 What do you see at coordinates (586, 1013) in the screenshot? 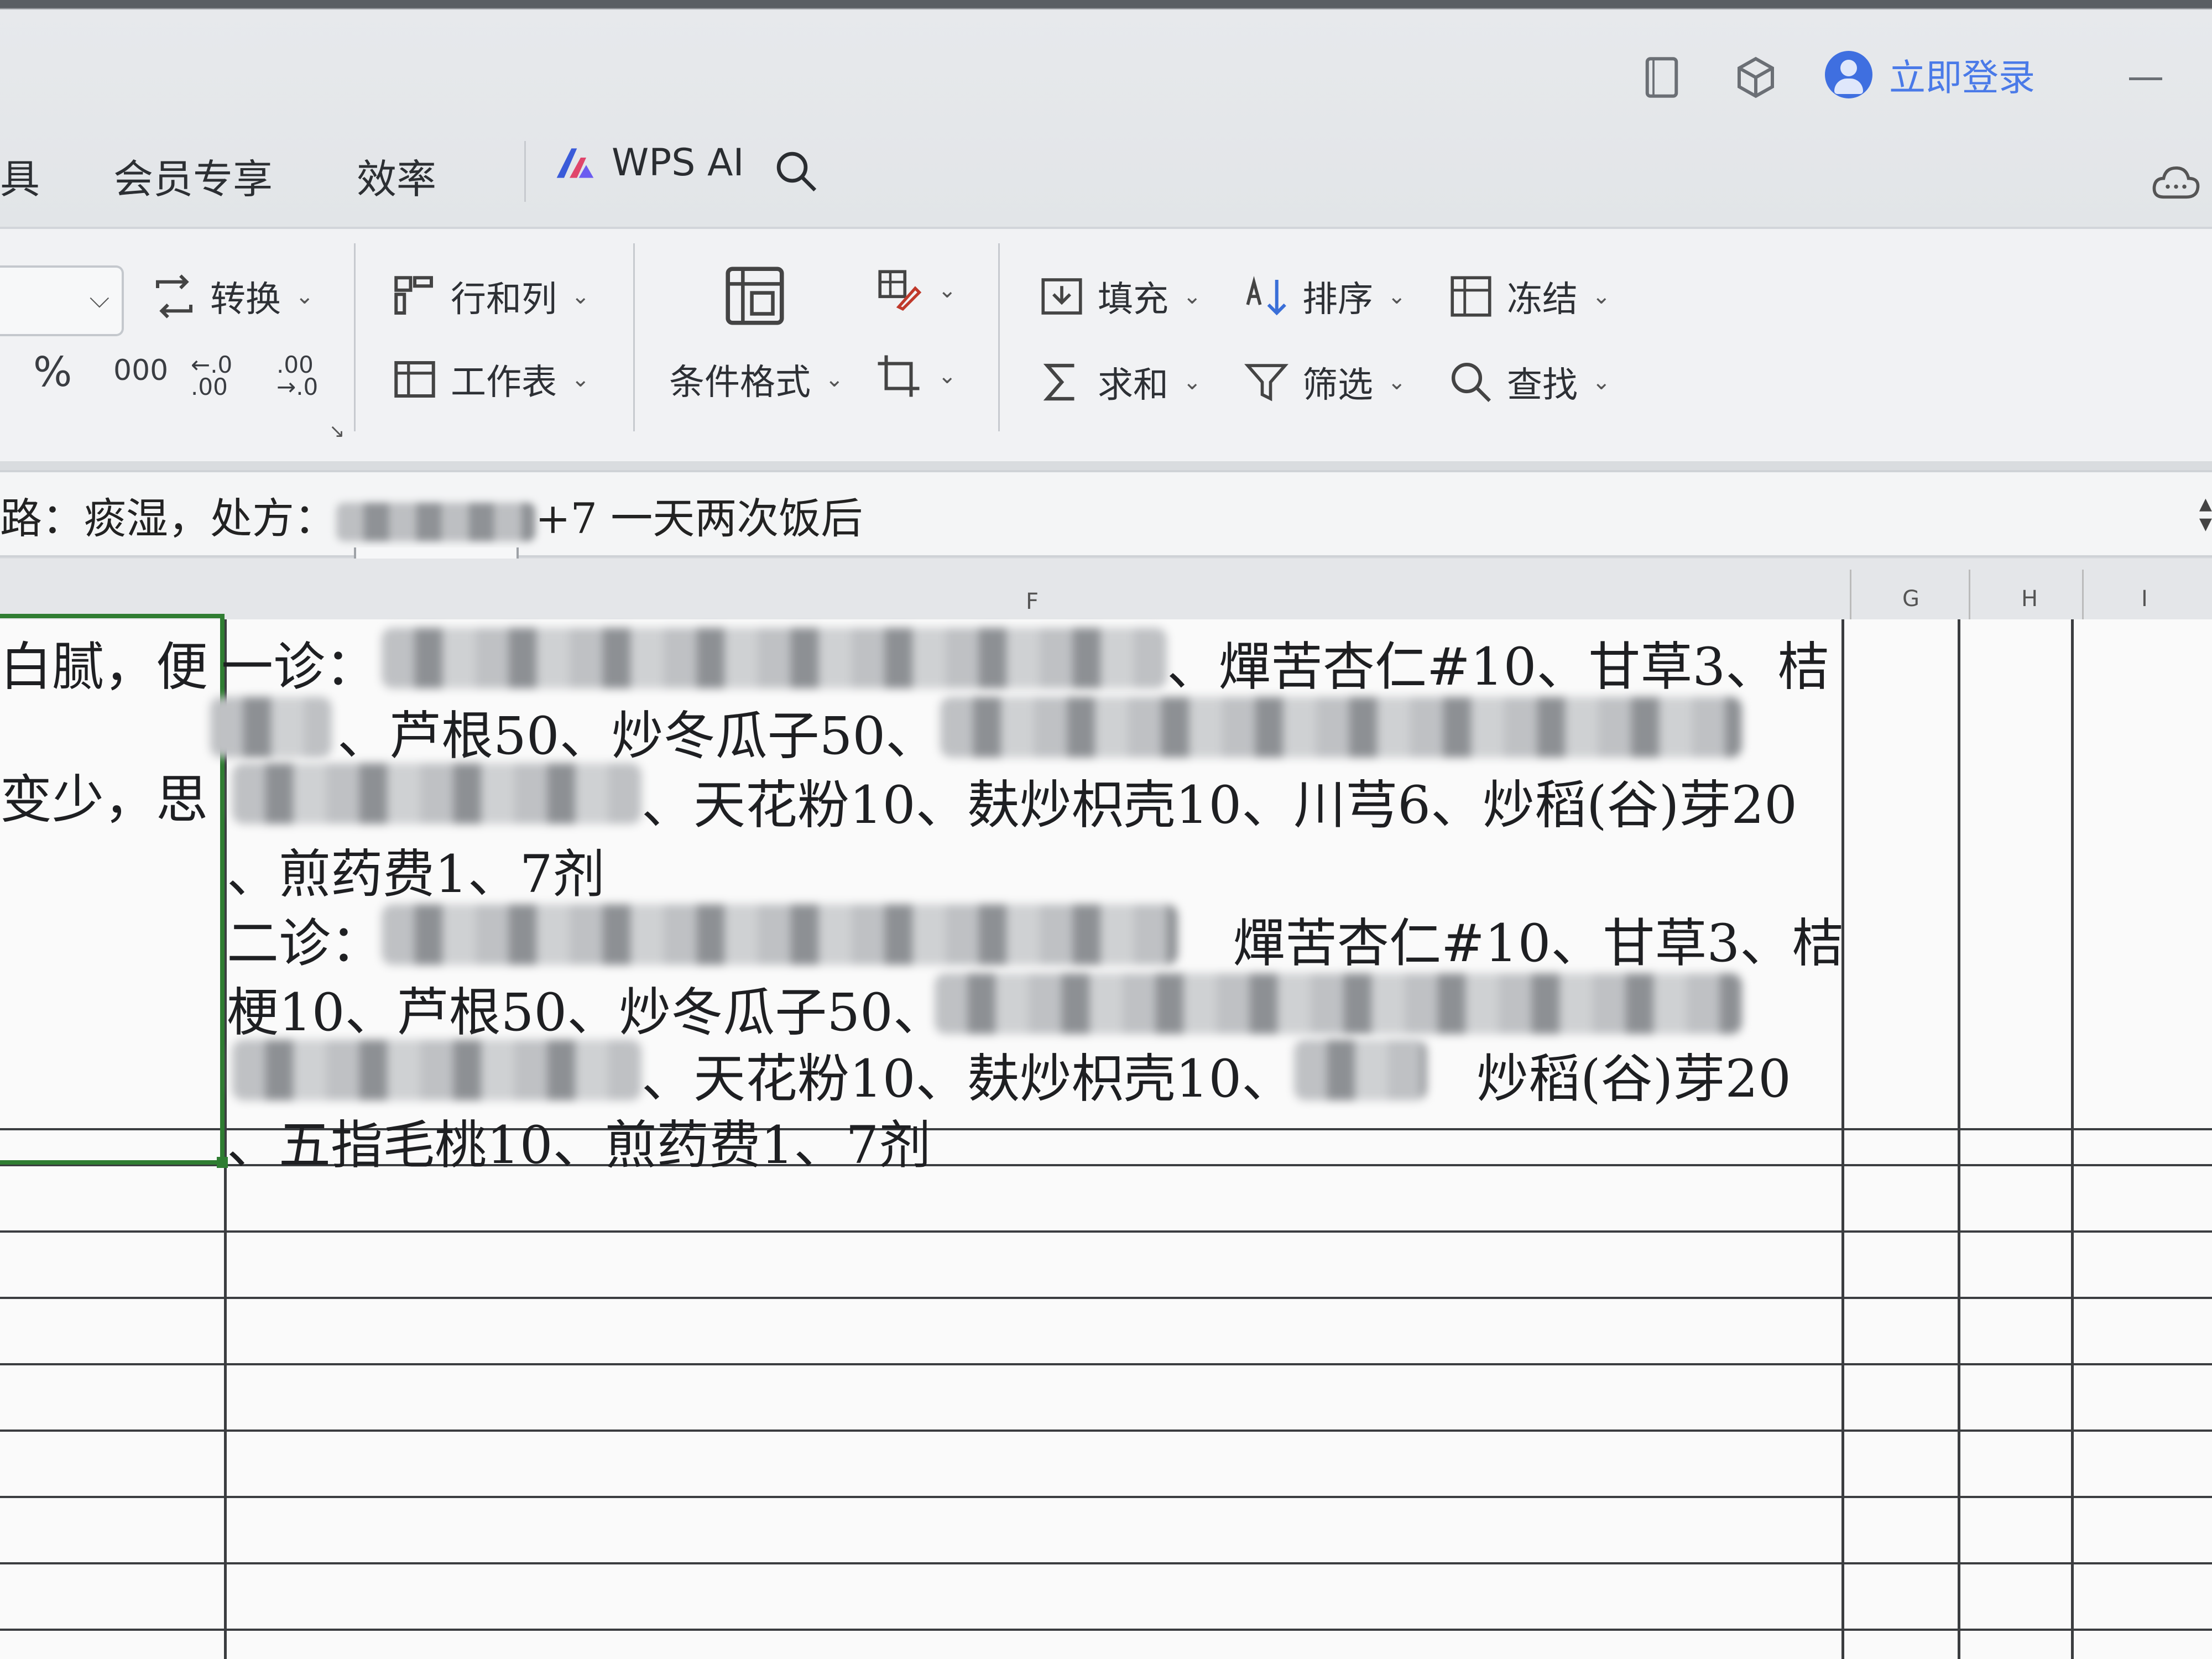
I see `line-6-text: 梗10、芦根50、炒冬瓜子50、` at bounding box center [586, 1013].